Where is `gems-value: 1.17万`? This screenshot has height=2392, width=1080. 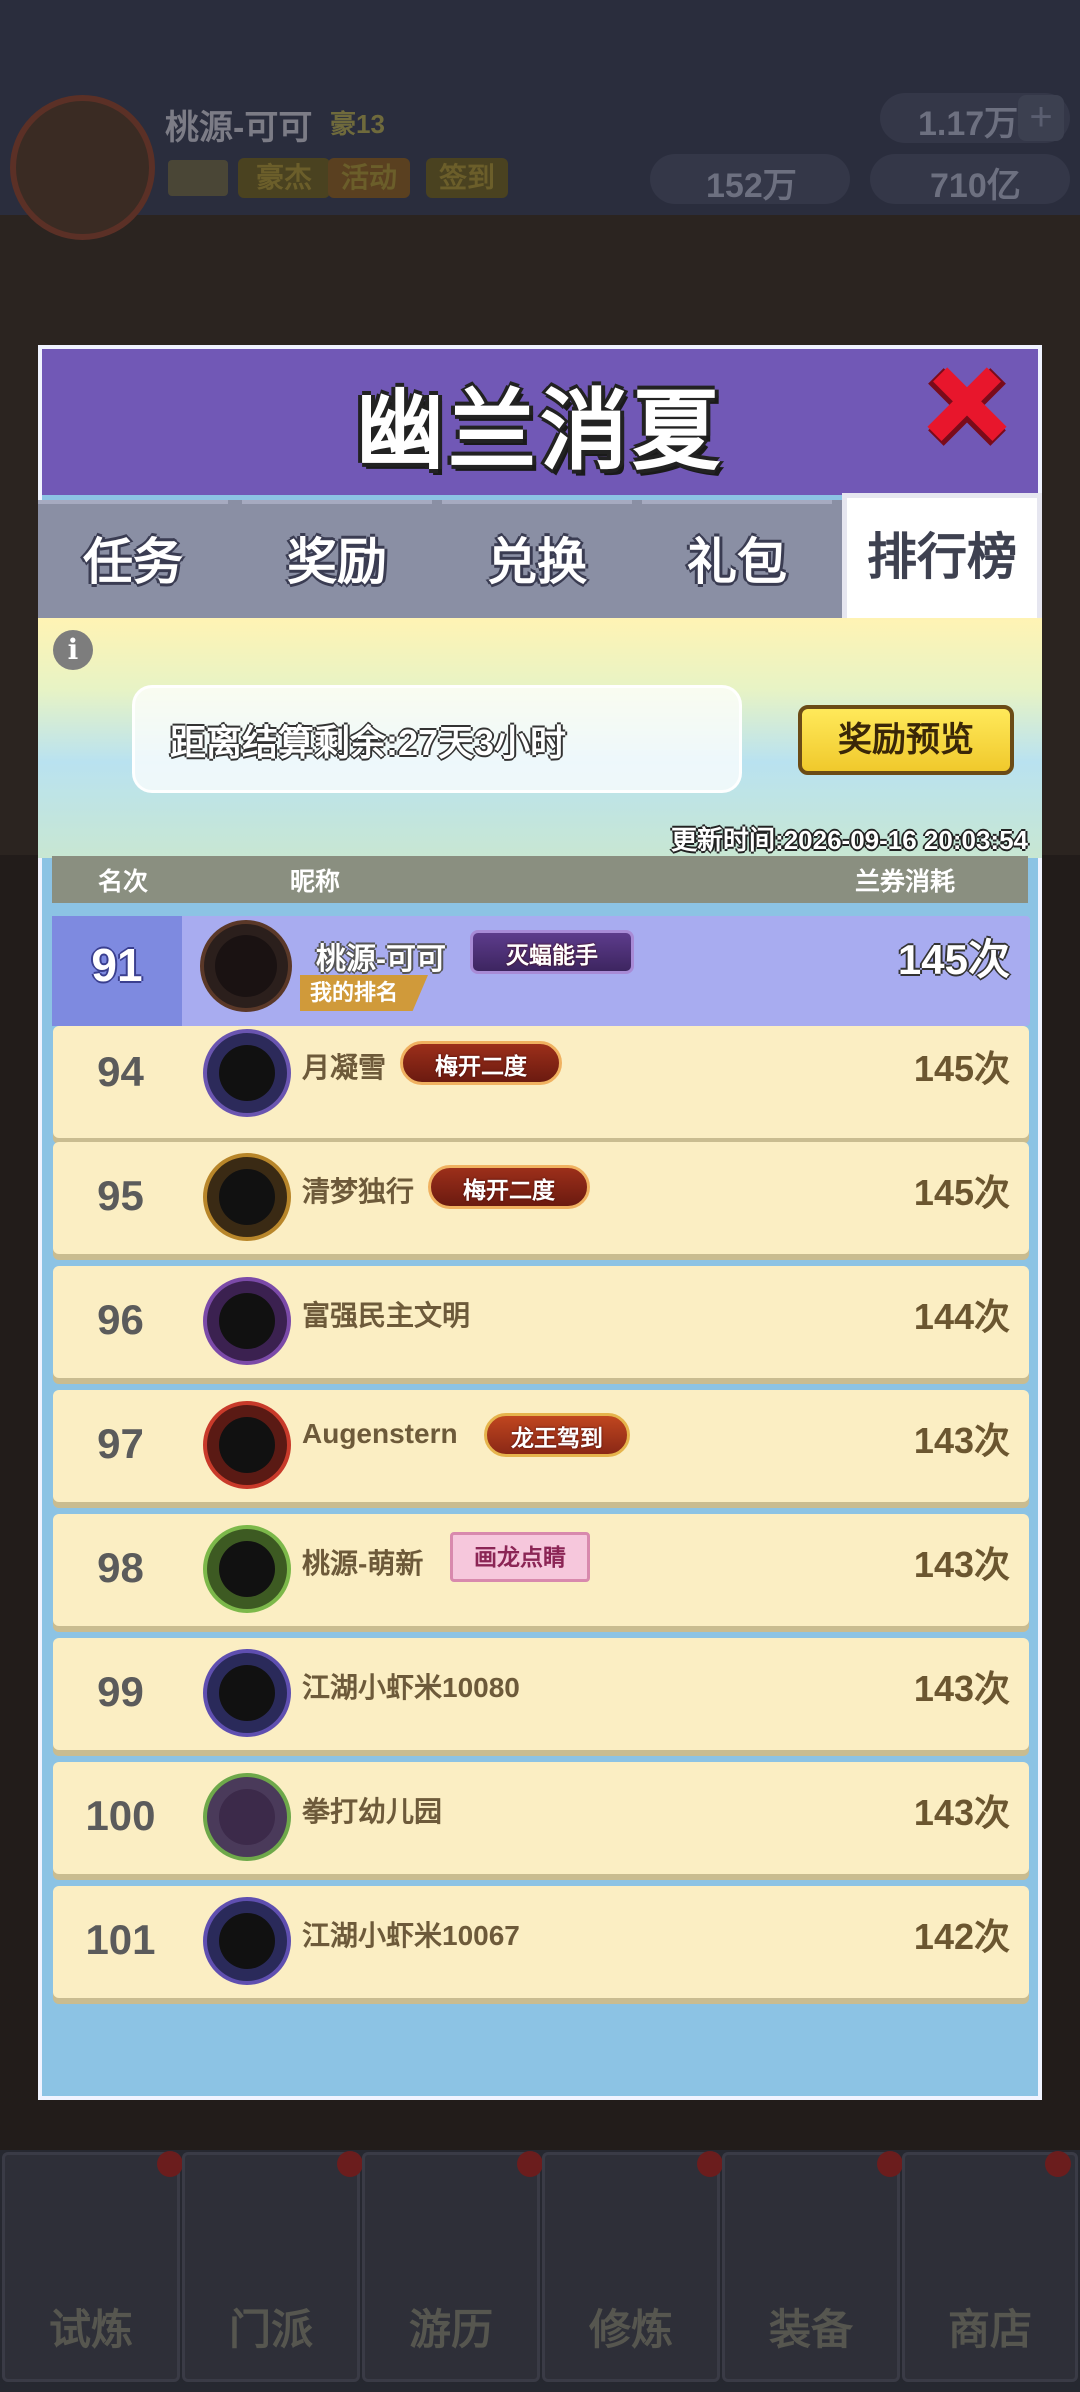 gems-value: 1.17万 is located at coordinates (968, 124).